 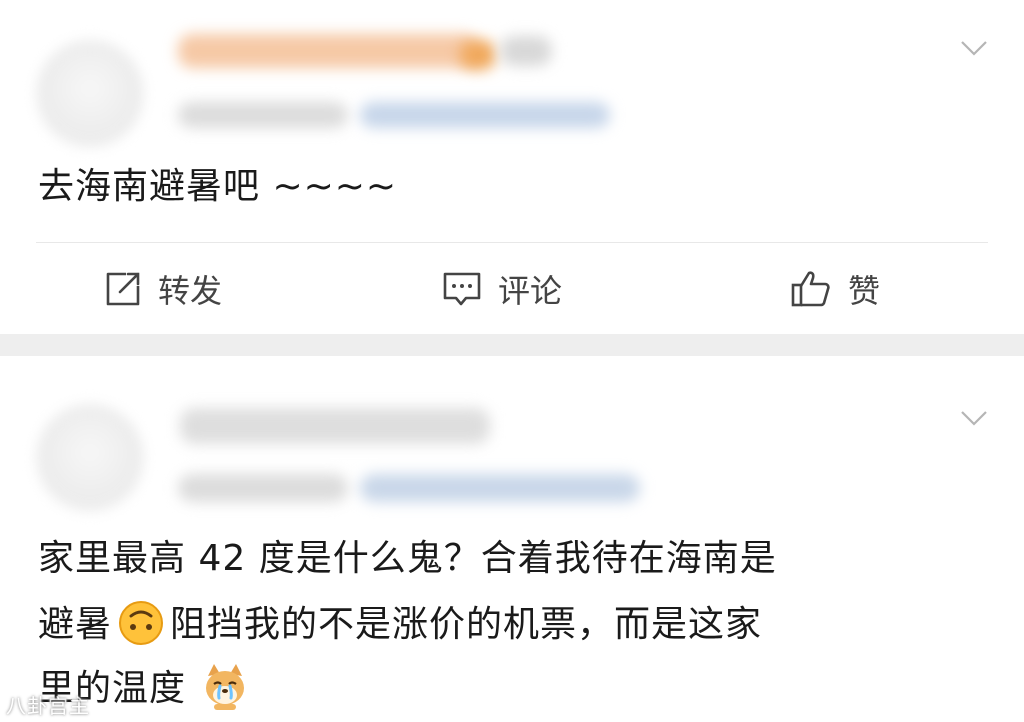 What do you see at coordinates (835, 289) in the screenshot?
I see `like-button: 赞` at bounding box center [835, 289].